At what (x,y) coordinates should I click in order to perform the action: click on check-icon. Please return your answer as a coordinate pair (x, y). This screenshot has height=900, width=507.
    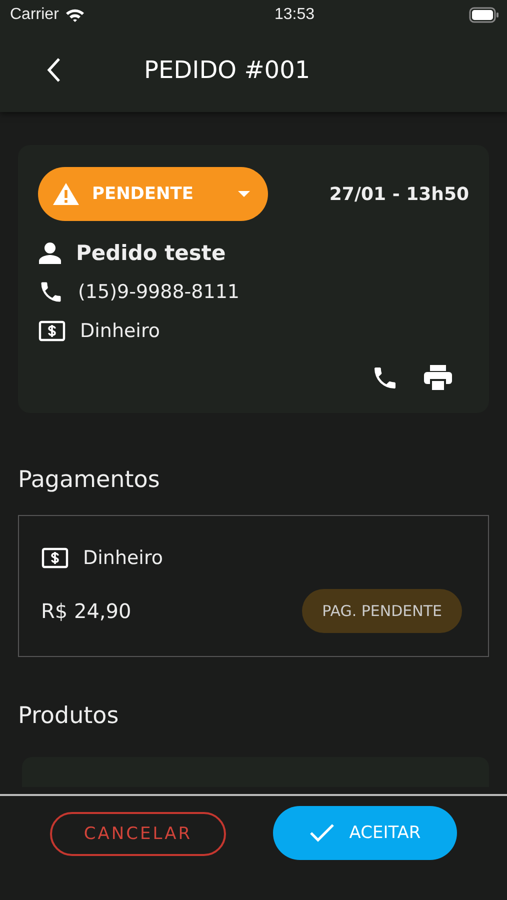
    Looking at the image, I should click on (322, 833).